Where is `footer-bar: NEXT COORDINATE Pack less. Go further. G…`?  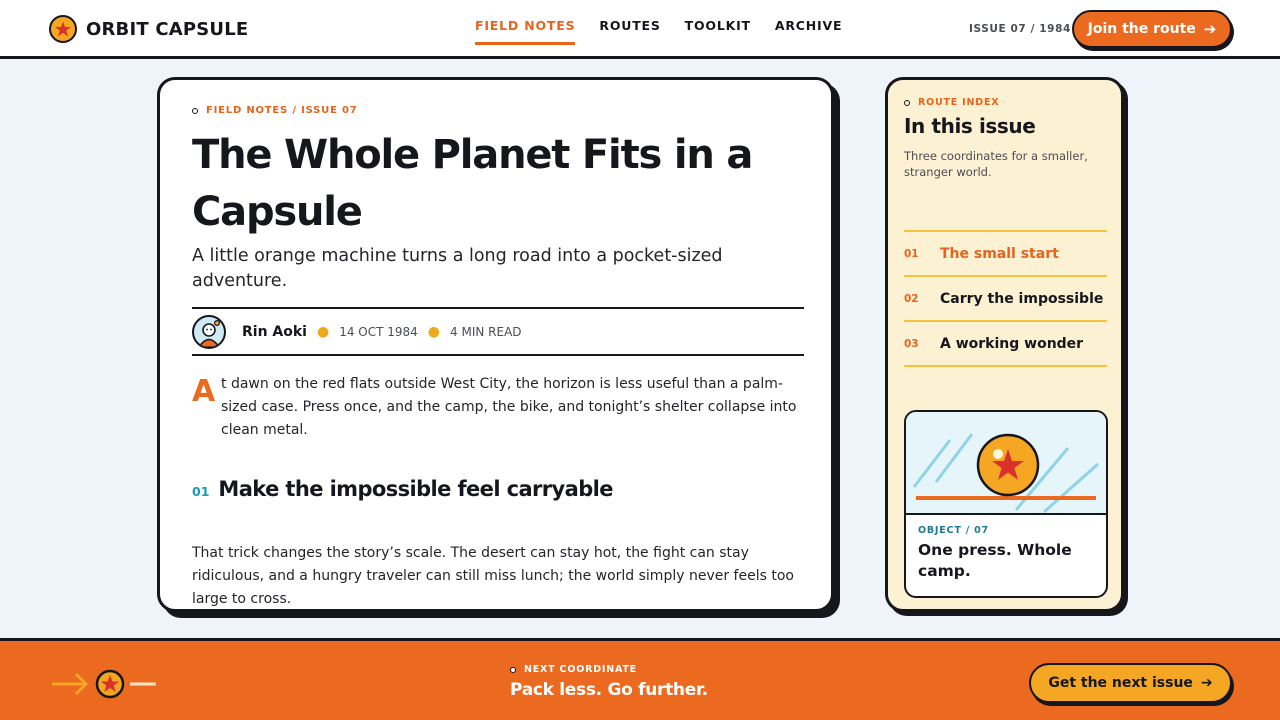
footer-bar: NEXT COORDINATE Pack less. Go further. G… is located at coordinates (640, 679).